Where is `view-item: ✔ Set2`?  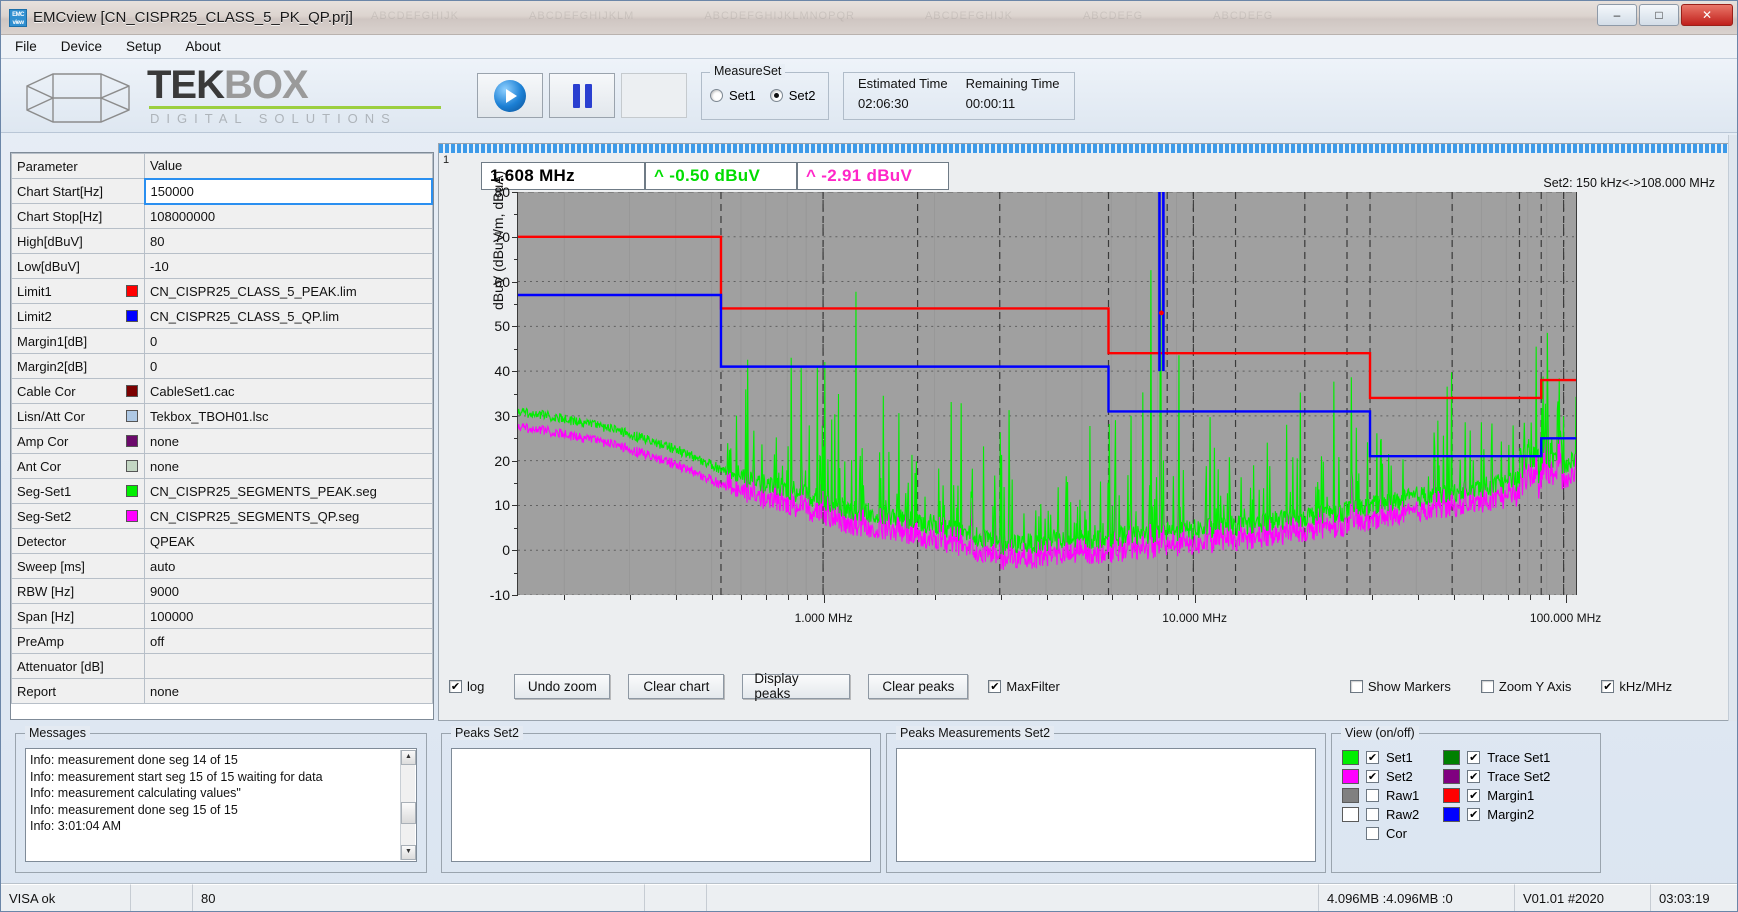
view-item: ✔ Set2 is located at coordinates (1380, 776).